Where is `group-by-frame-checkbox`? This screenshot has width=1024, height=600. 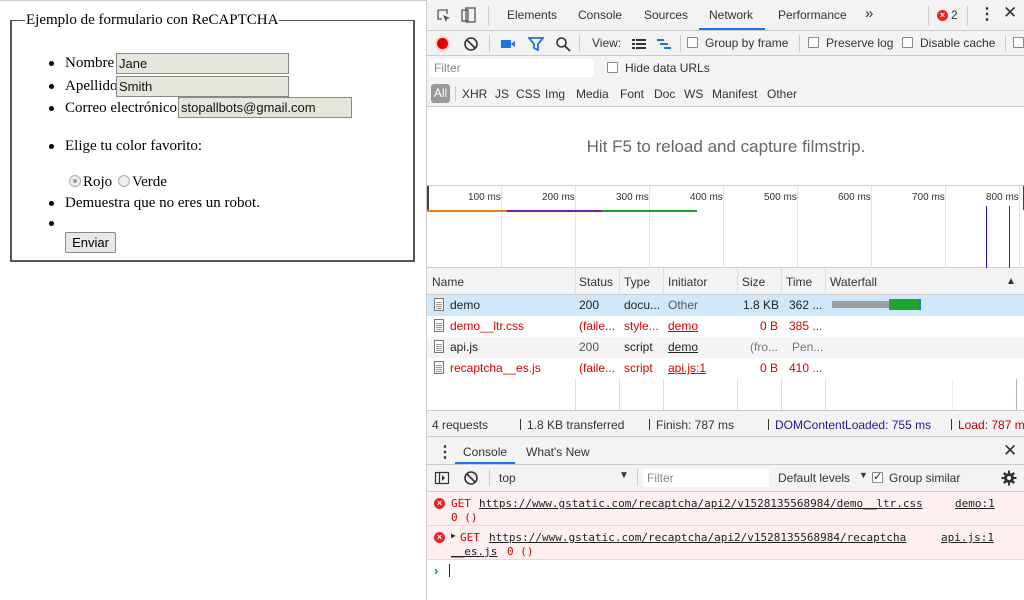 group-by-frame-checkbox is located at coordinates (692, 42).